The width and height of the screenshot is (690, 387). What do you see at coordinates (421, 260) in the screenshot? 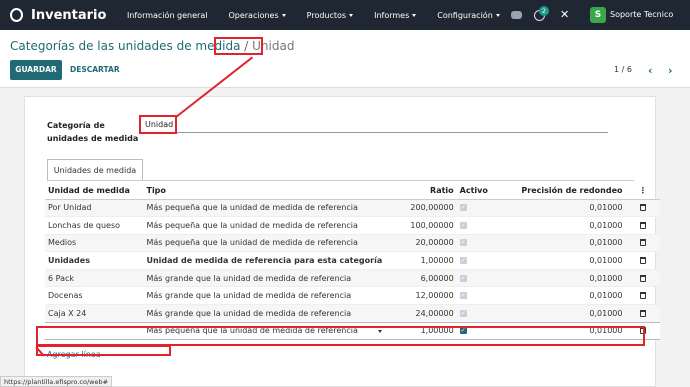
I see `cell-ratio: 1,00000` at bounding box center [421, 260].